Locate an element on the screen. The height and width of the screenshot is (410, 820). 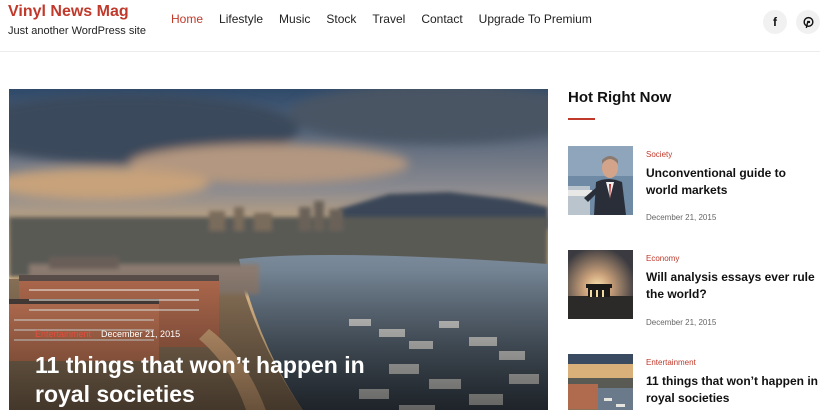
widget-title-underline is located at coordinates (581, 119).